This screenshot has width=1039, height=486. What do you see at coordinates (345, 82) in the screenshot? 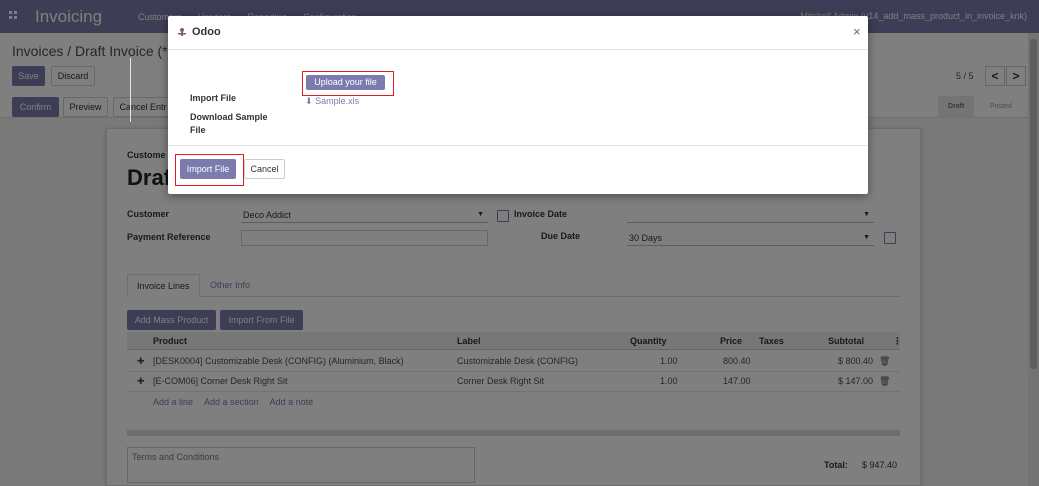
I see `upload-file-button: Upload your file` at bounding box center [345, 82].